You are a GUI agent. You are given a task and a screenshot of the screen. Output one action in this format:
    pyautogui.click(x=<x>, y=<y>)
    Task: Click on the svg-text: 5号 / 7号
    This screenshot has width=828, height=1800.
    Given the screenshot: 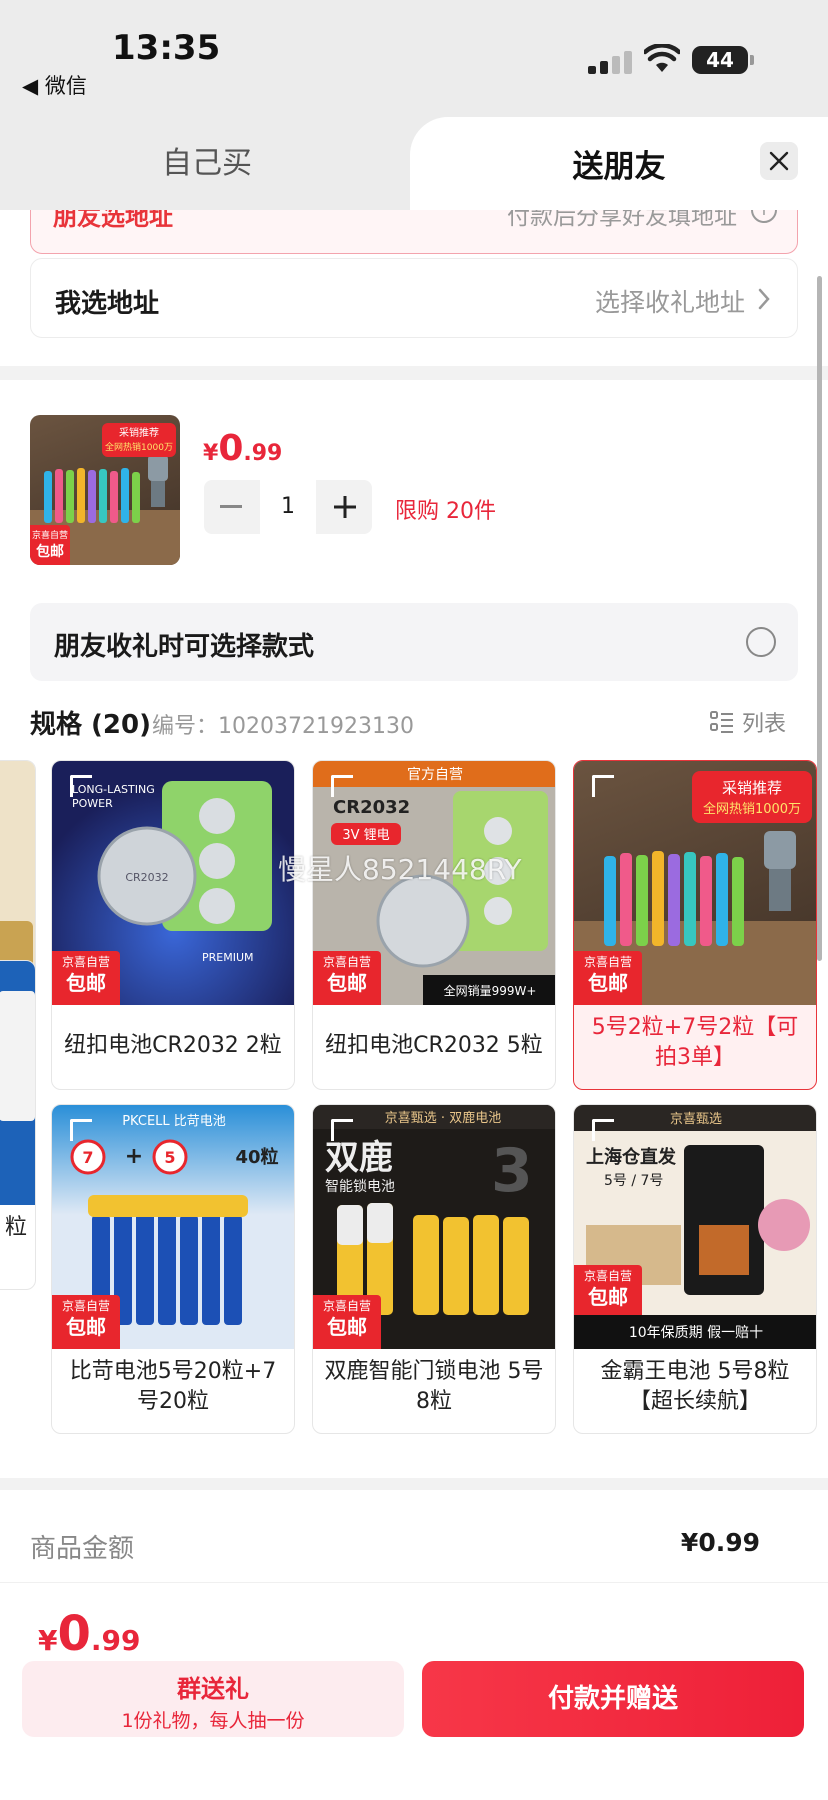 What is the action you would take?
    pyautogui.click(x=633, y=1181)
    